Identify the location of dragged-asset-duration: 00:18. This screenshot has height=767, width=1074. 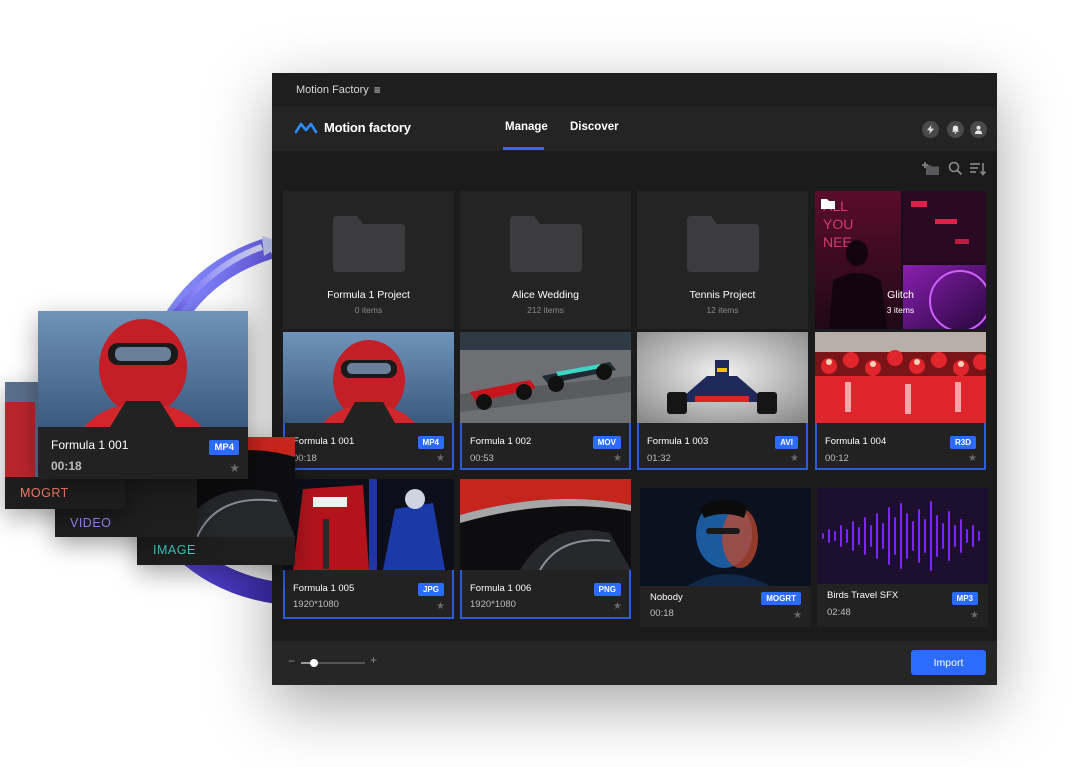
(66, 466).